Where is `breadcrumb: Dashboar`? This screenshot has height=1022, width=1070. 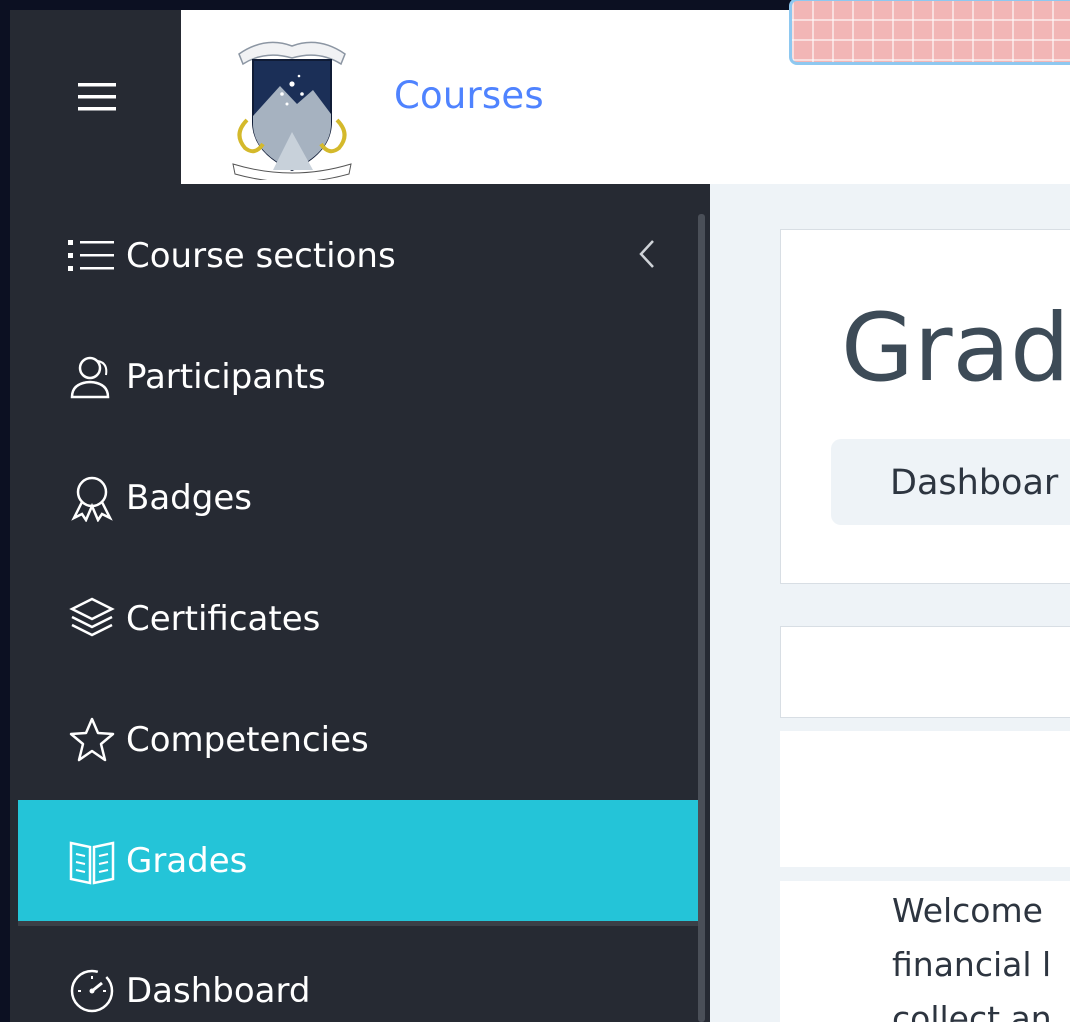
breadcrumb: Dashboar is located at coordinates (950, 482).